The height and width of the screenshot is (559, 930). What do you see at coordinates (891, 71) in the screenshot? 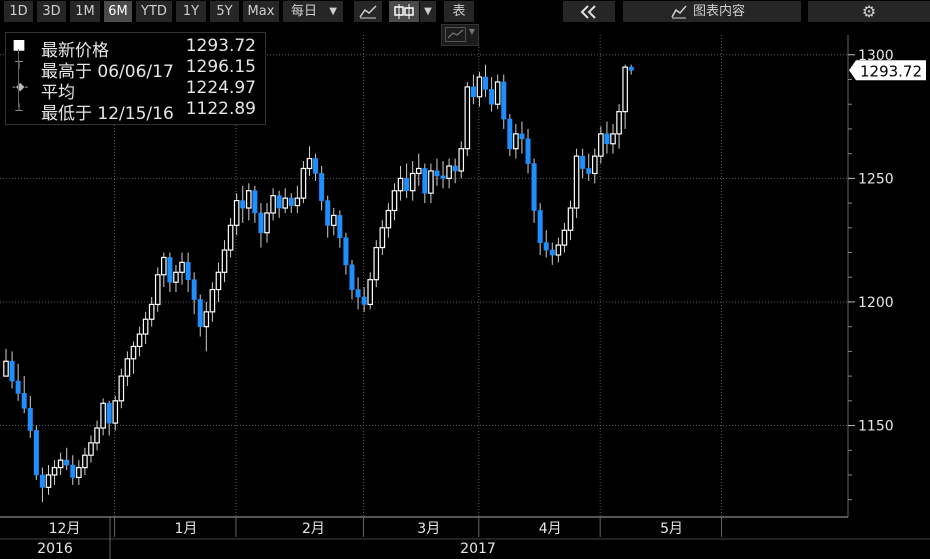
I see `last-price-value: 1293.72` at bounding box center [891, 71].